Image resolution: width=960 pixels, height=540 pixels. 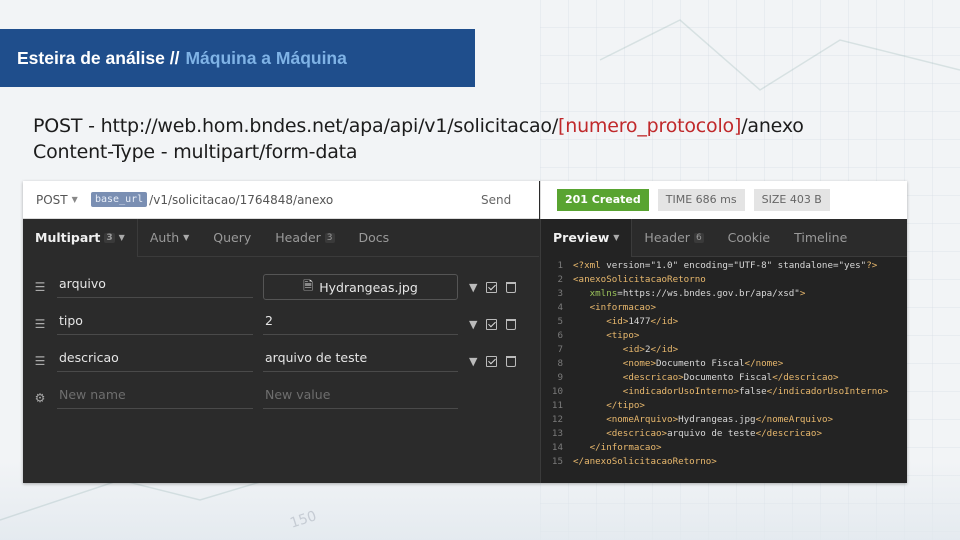 I want to click on code-line: 4 <informacao>, so click(x=724, y=308).